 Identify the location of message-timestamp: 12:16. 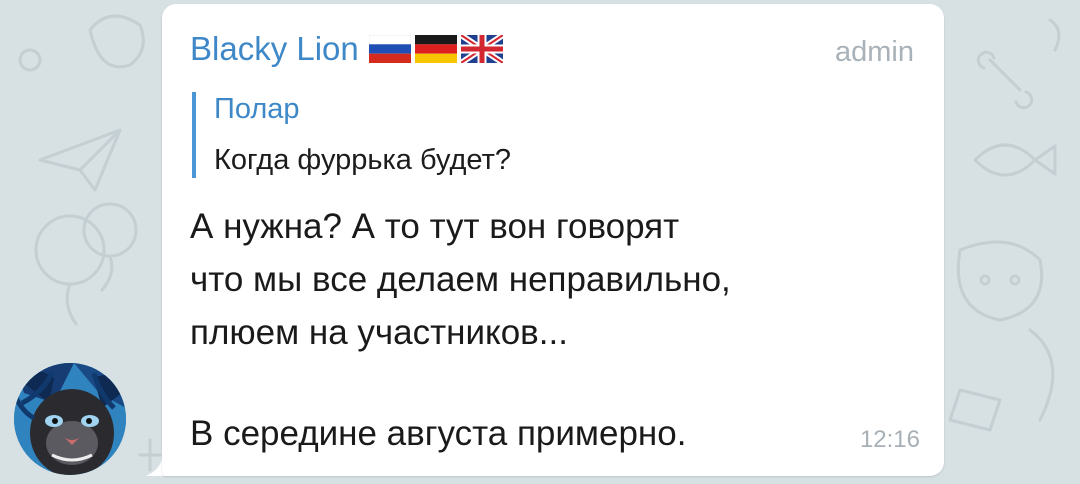
(889, 439).